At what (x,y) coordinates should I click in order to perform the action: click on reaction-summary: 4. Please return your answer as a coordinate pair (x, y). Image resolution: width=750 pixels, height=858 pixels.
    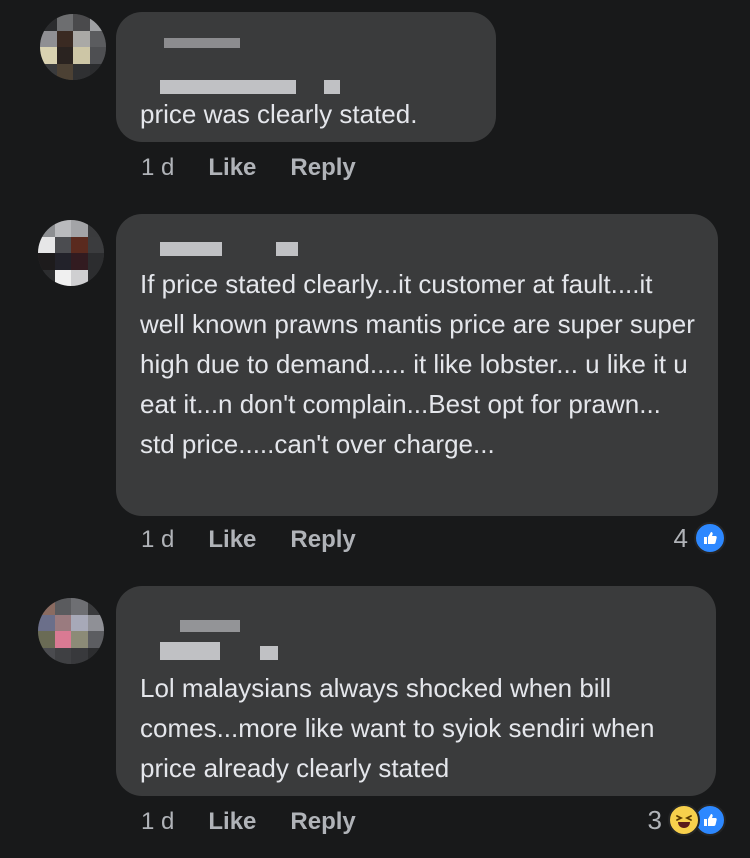
    Looking at the image, I should click on (700, 538).